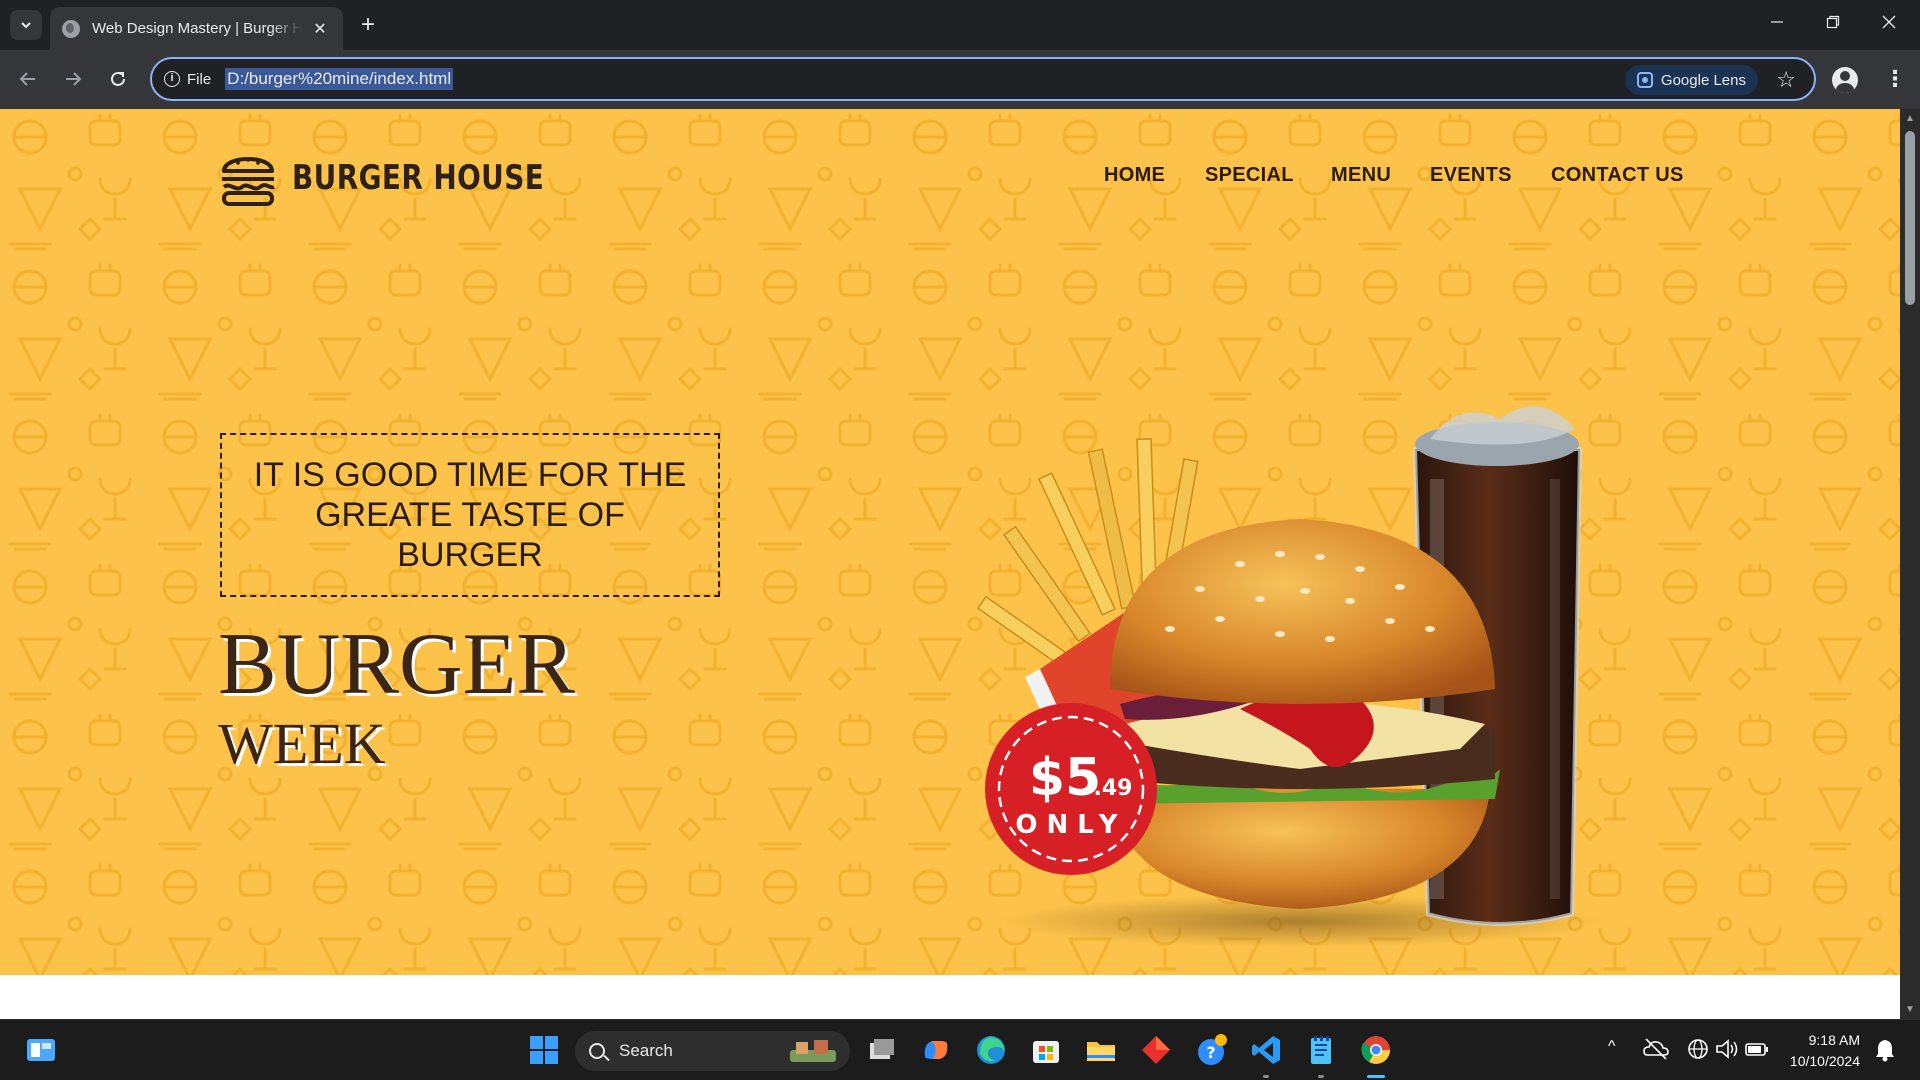 The height and width of the screenshot is (1080, 1920). I want to click on file-explorer-icon, so click(1101, 1050).